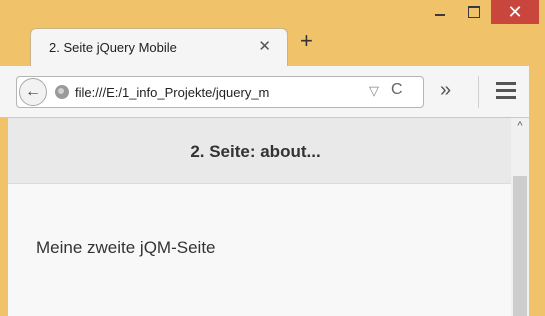  I want to click on reload-icon: C, so click(397, 90).